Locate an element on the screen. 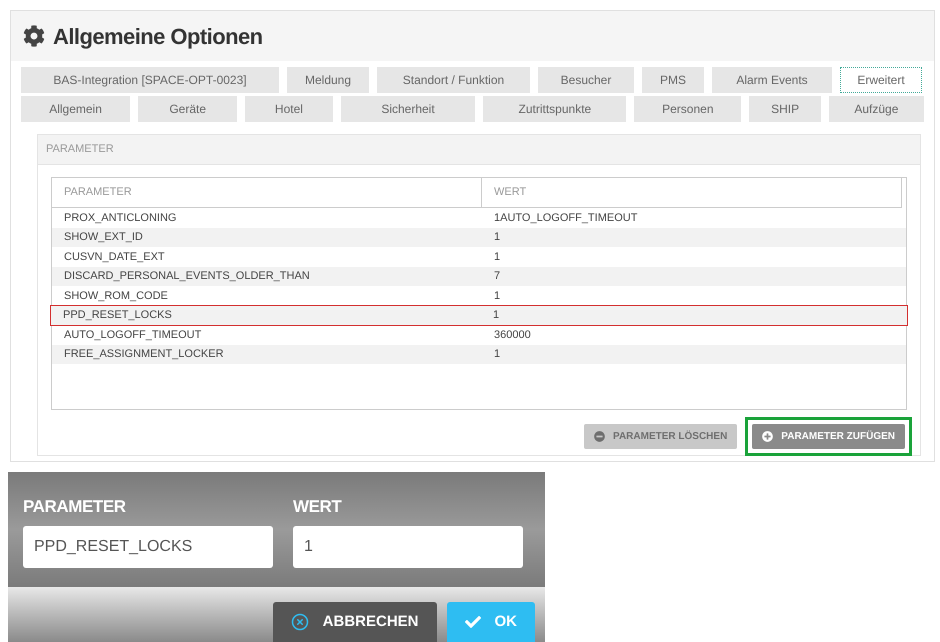  tab: Erweitert is located at coordinates (881, 80).